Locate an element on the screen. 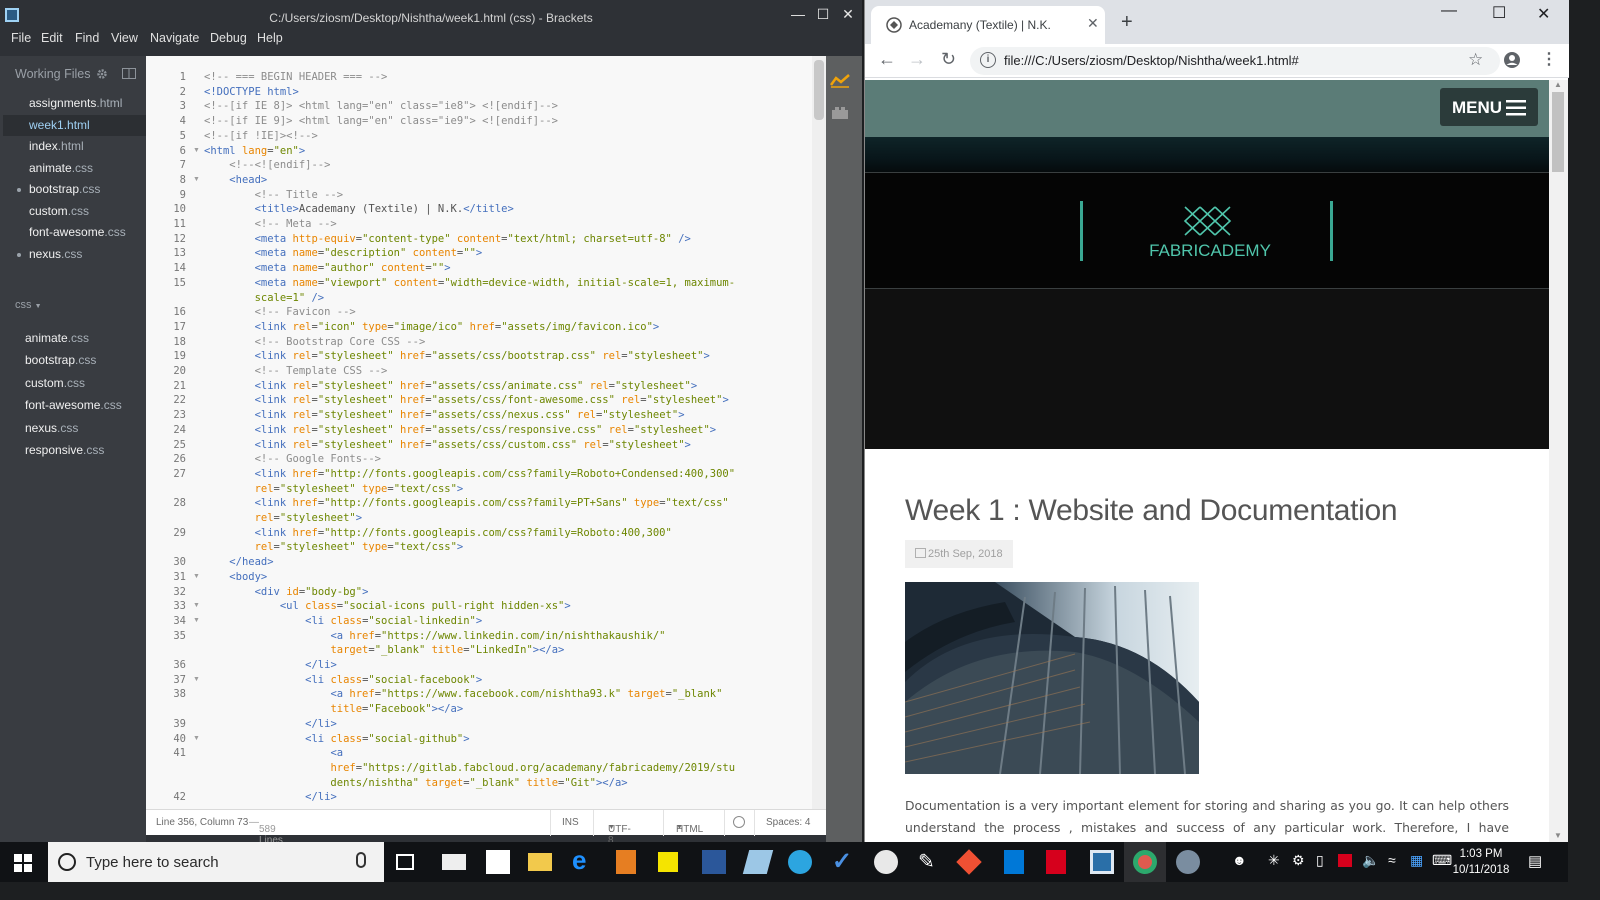  brackets-e-icon is located at coordinates (626, 862).